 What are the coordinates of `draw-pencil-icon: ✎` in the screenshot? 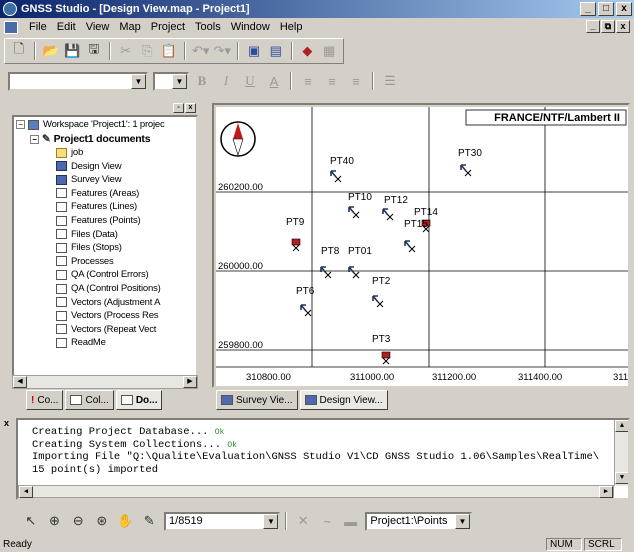 It's located at (149, 521).